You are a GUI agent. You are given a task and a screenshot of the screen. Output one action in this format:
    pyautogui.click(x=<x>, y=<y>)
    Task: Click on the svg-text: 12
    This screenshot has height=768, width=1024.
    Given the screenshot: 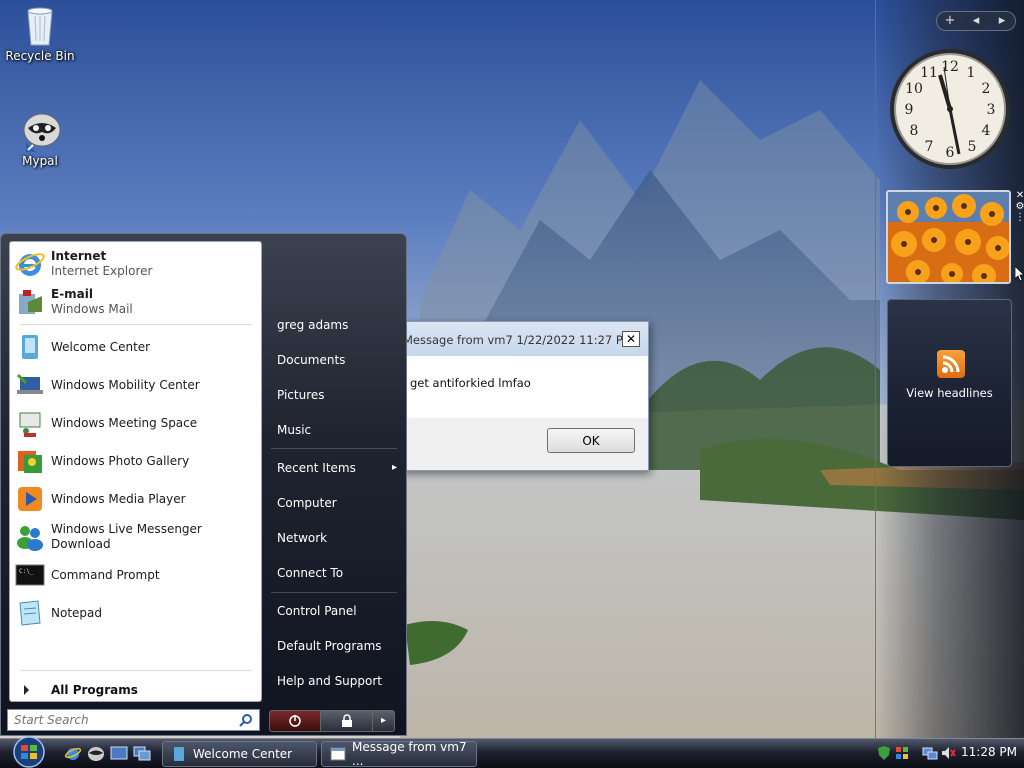 What is the action you would take?
    pyautogui.click(x=950, y=67)
    